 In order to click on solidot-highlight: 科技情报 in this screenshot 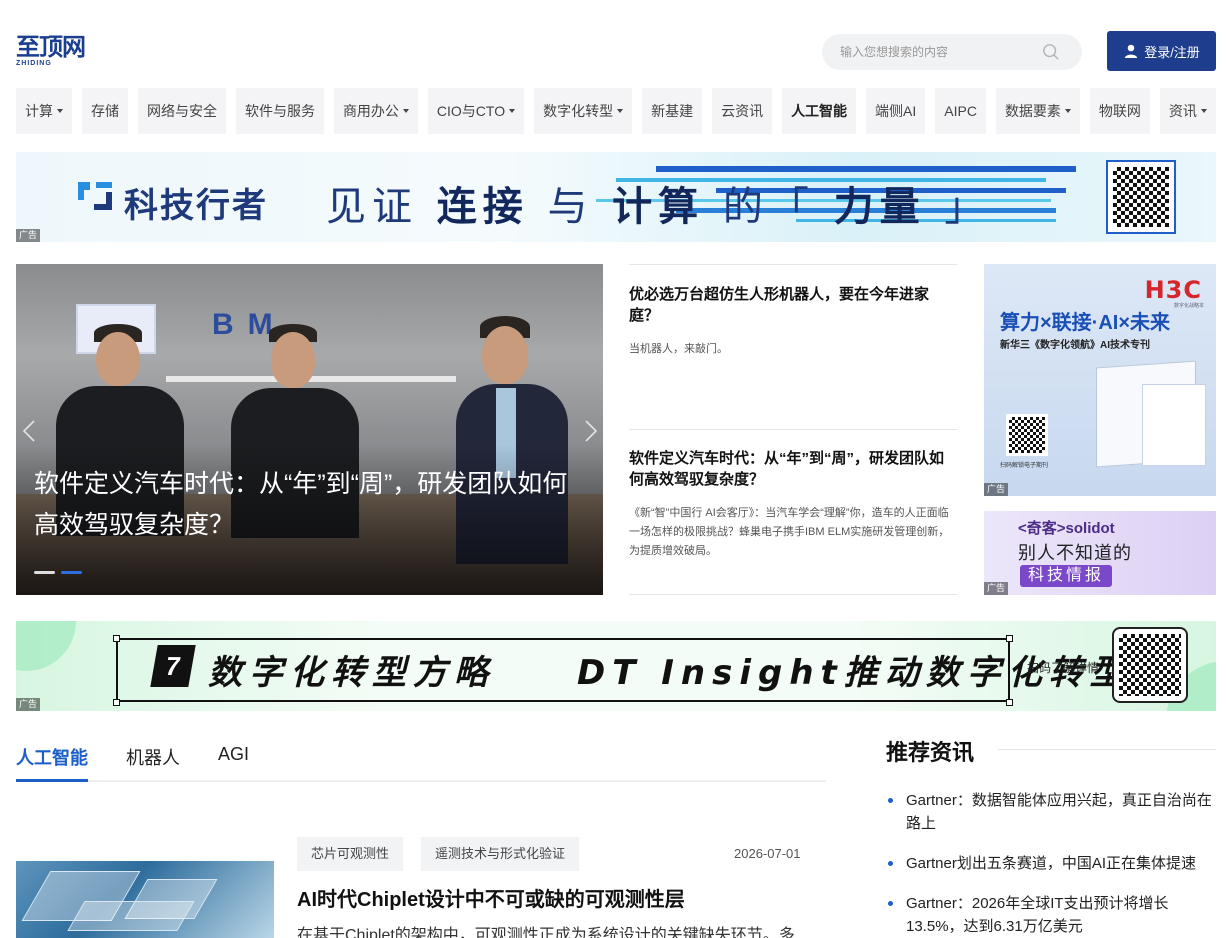, I will do `click(1066, 576)`.